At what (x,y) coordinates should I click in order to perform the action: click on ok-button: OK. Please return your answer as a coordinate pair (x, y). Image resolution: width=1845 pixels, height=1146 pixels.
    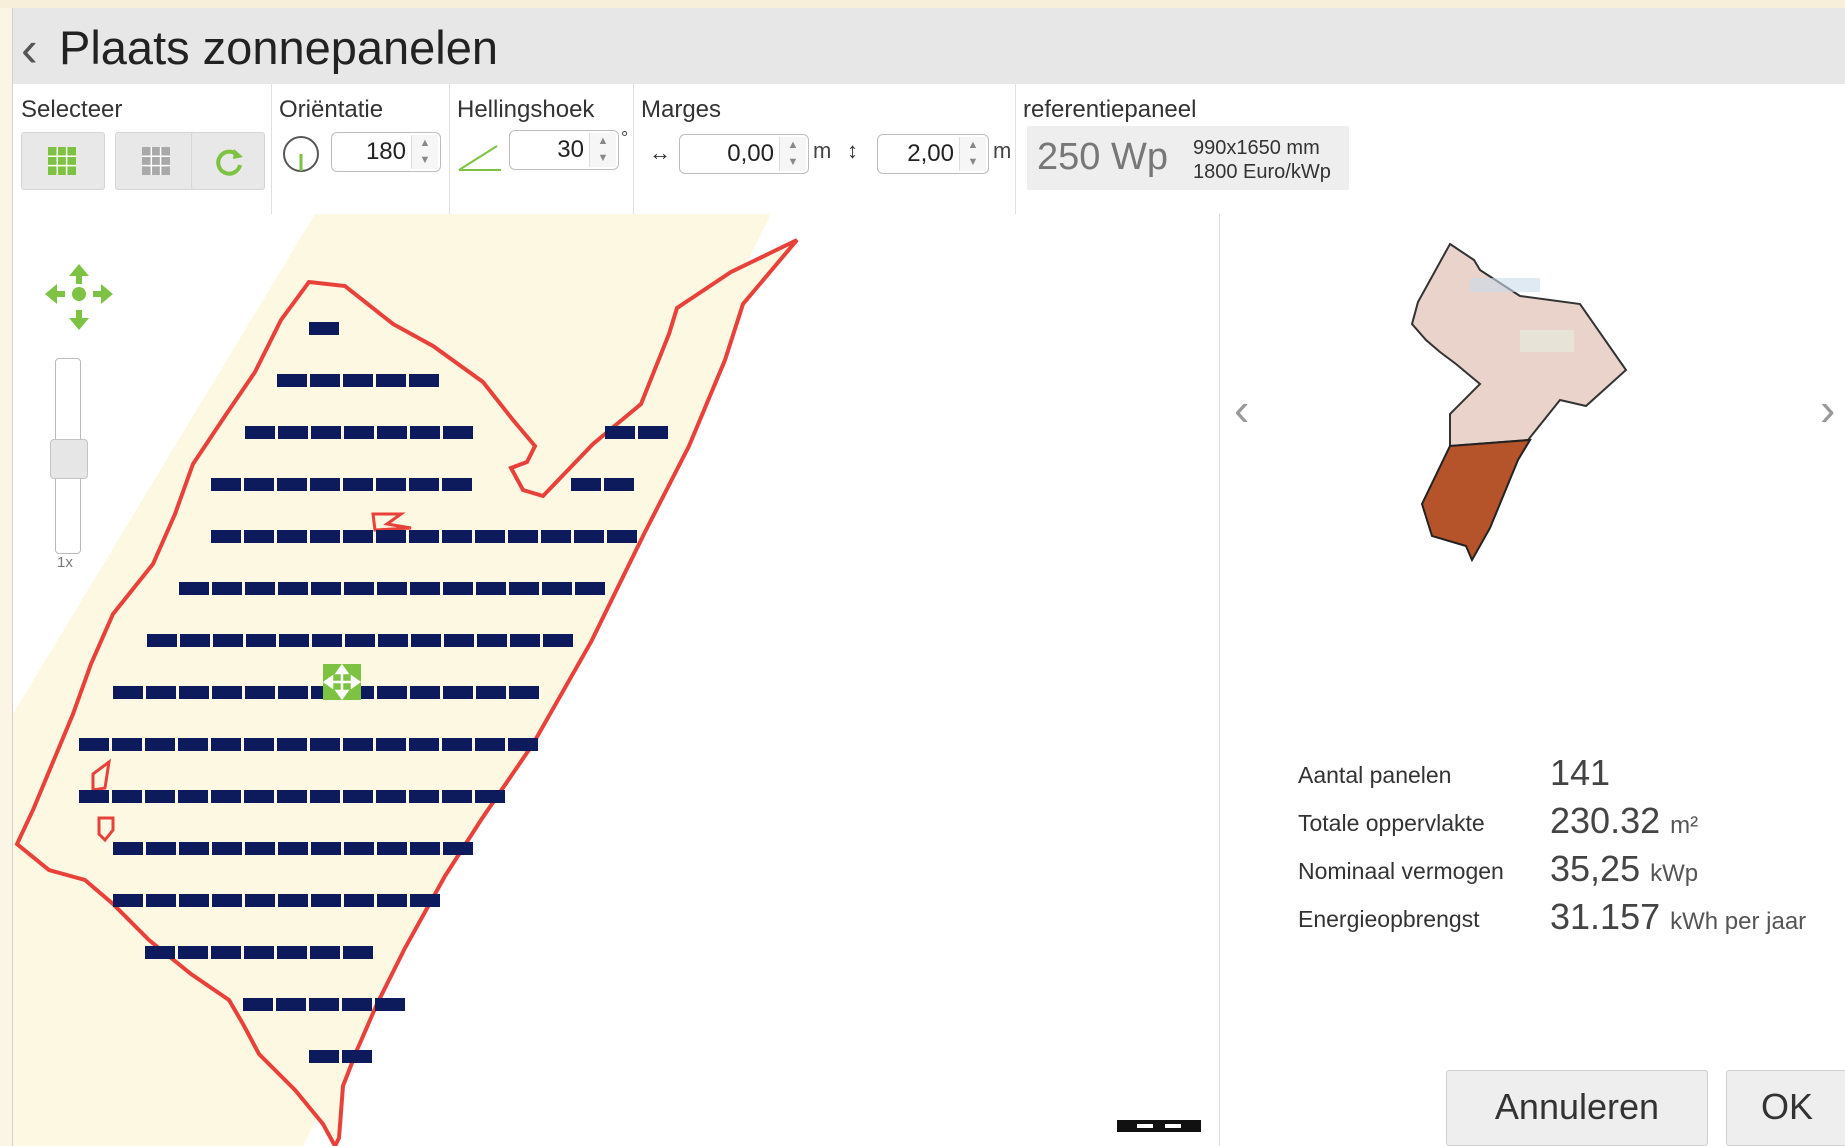
    Looking at the image, I should click on (1785, 1108).